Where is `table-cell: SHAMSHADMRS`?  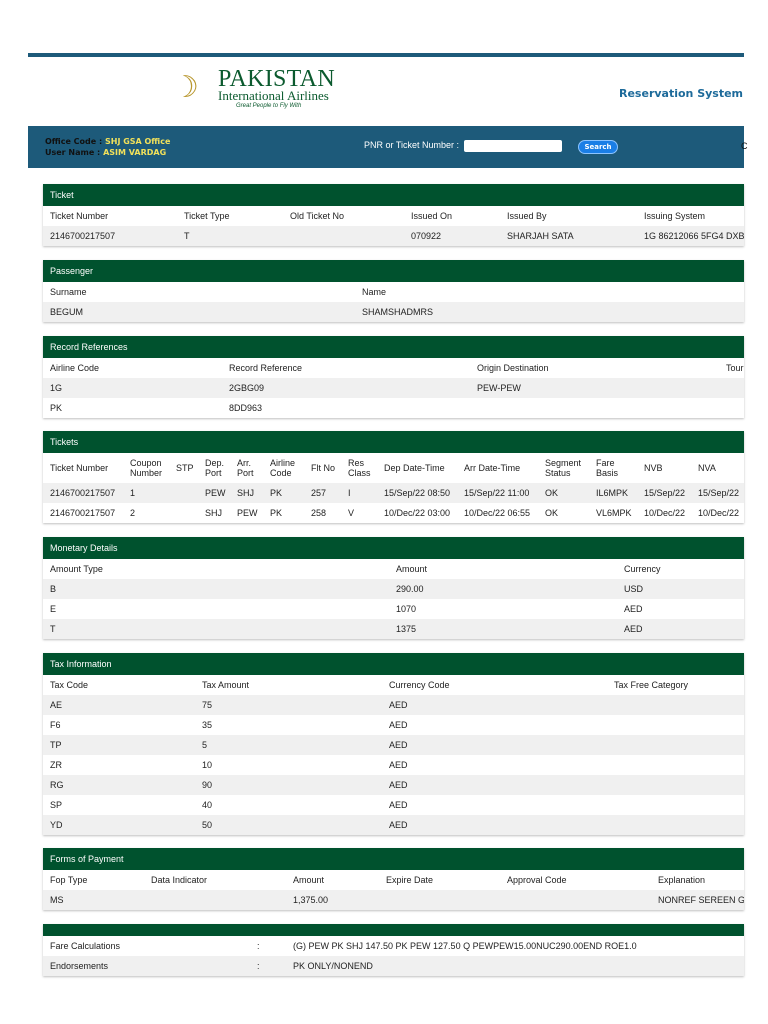 table-cell: SHAMSHADMRS is located at coordinates (549, 312).